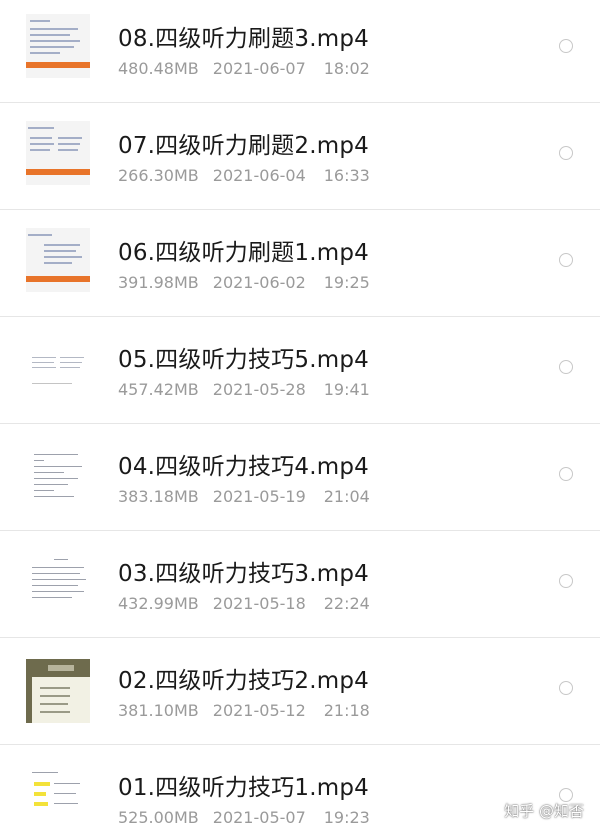 The height and width of the screenshot is (837, 600). I want to click on file-meta: 432.99MB 2021-05-18 22:24, so click(244, 603).